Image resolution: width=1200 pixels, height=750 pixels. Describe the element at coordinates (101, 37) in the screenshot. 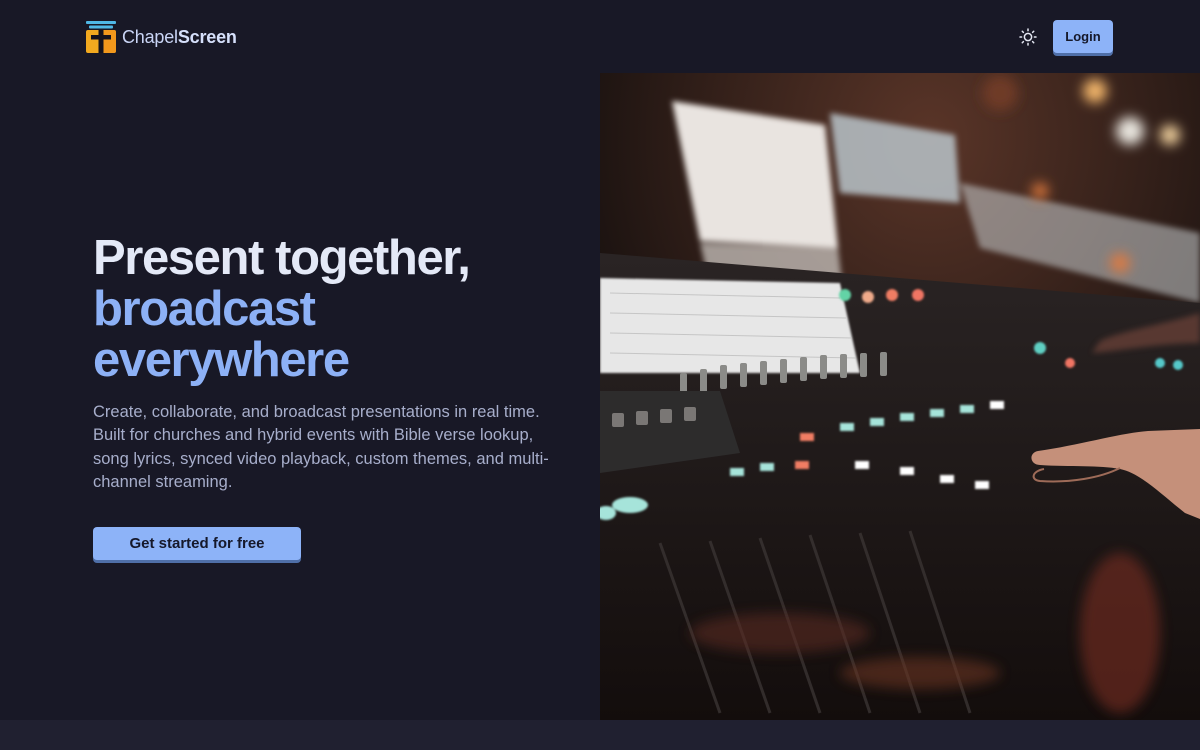

I see `cross-screen-logo-icon` at that location.